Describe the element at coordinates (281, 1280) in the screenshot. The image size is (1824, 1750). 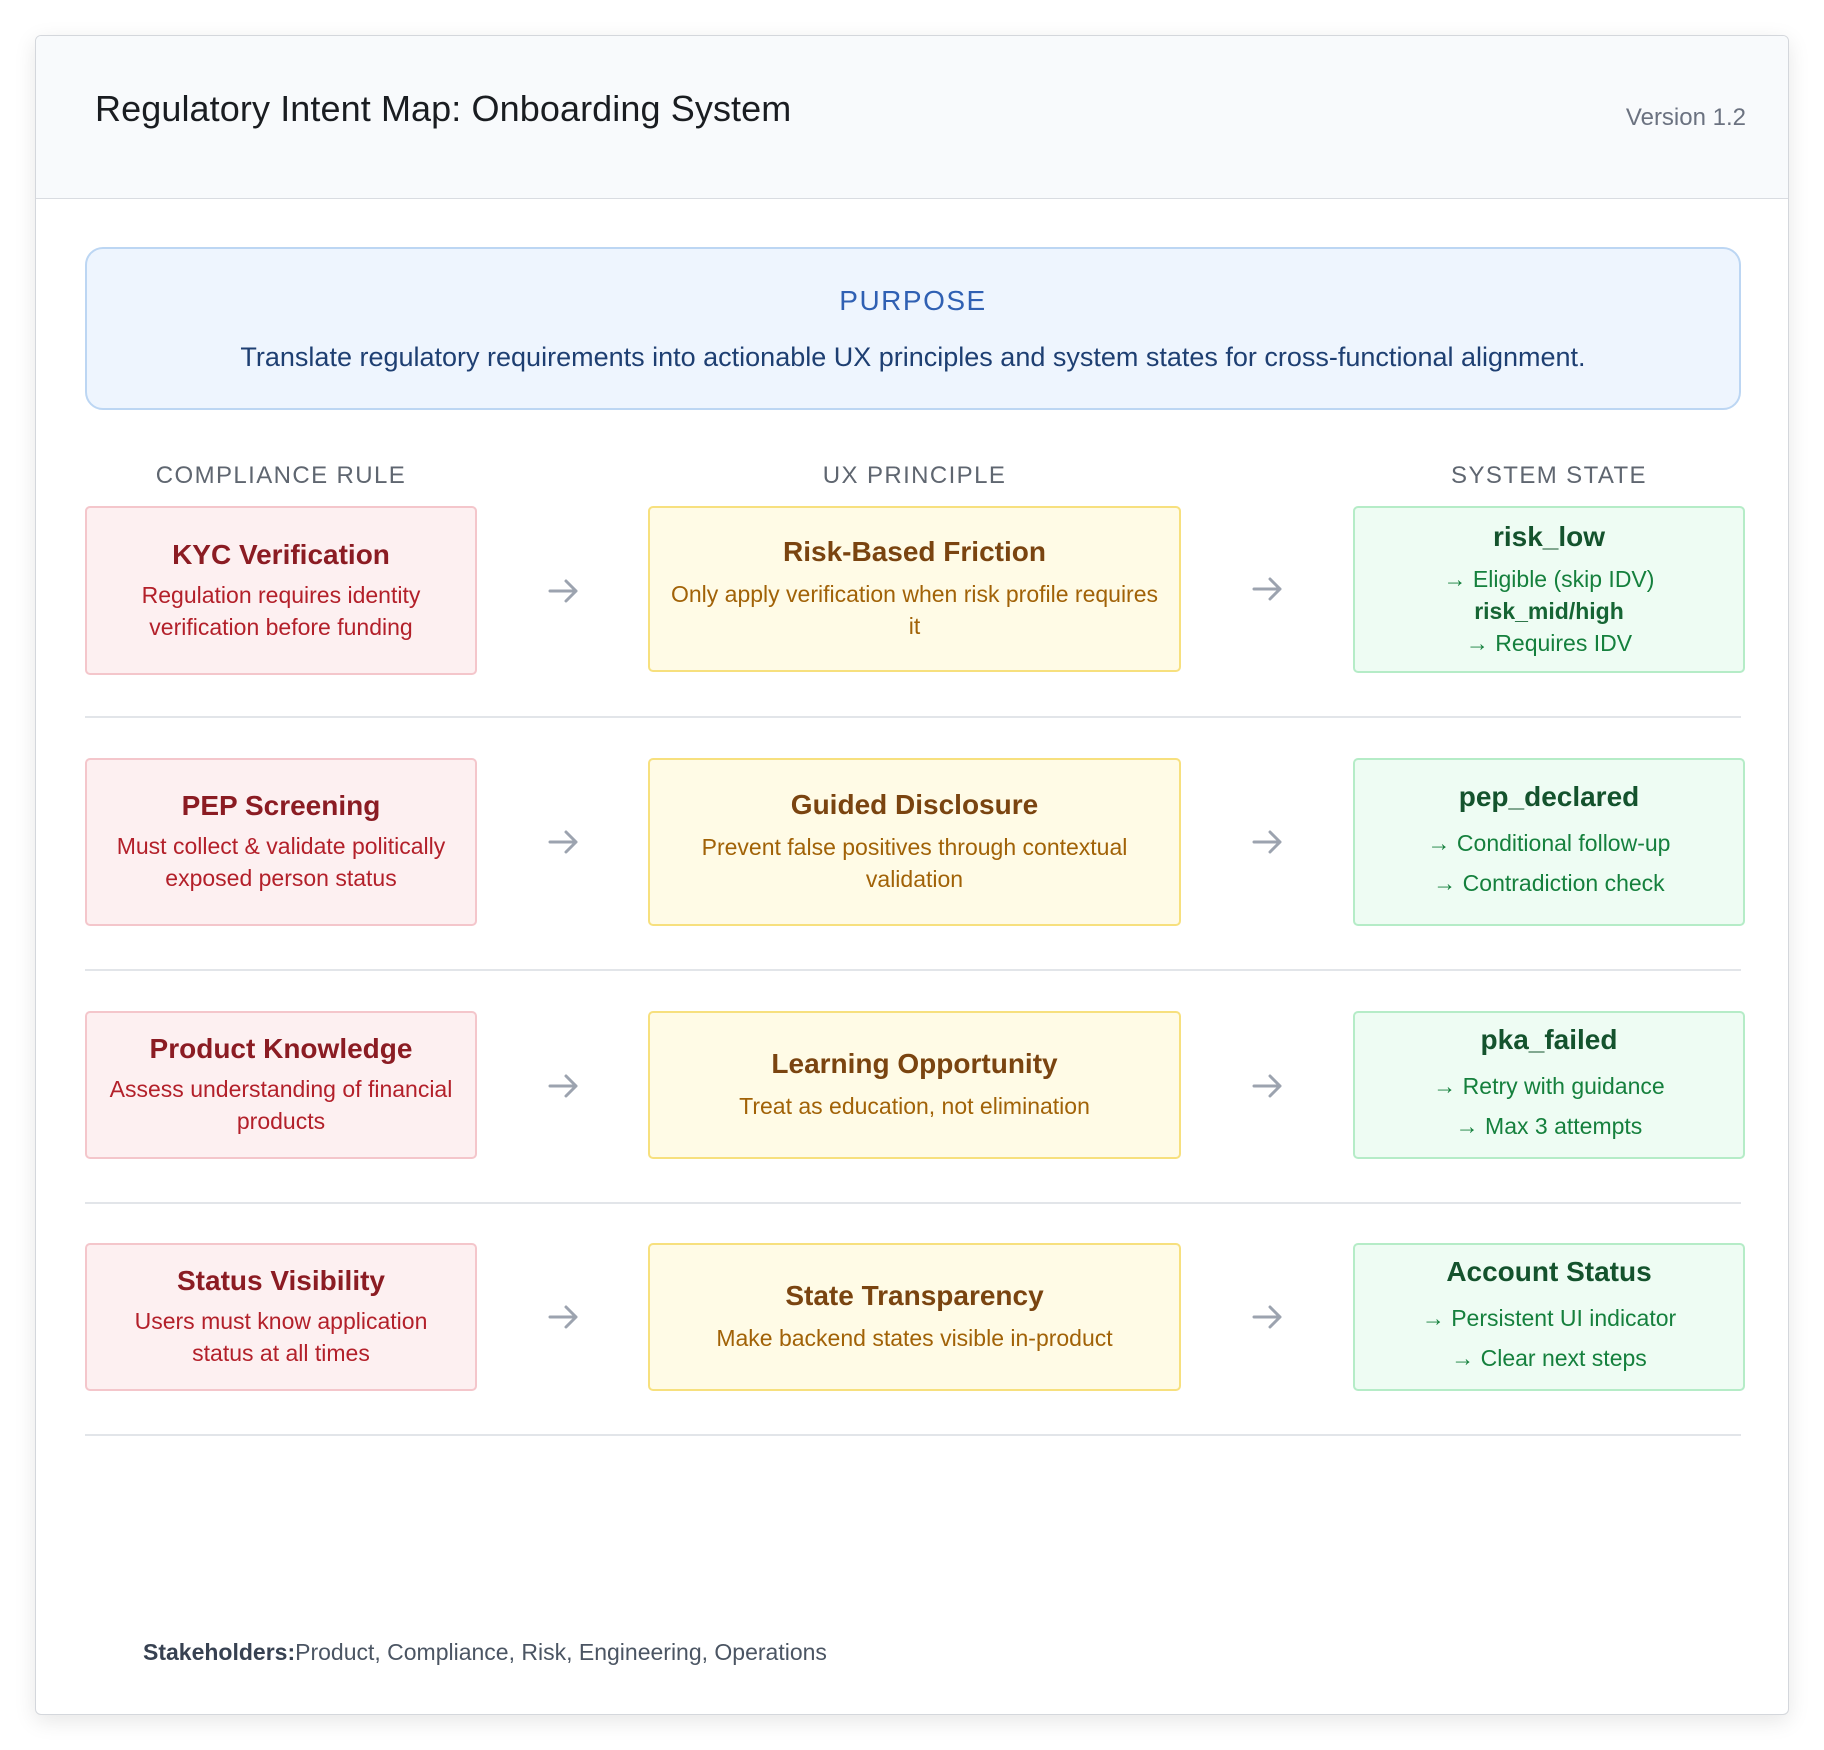
I see `rule-title: Status Visibility` at that location.